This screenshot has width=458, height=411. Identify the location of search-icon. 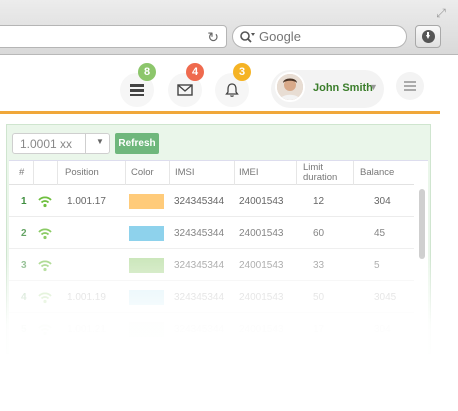
(247, 36).